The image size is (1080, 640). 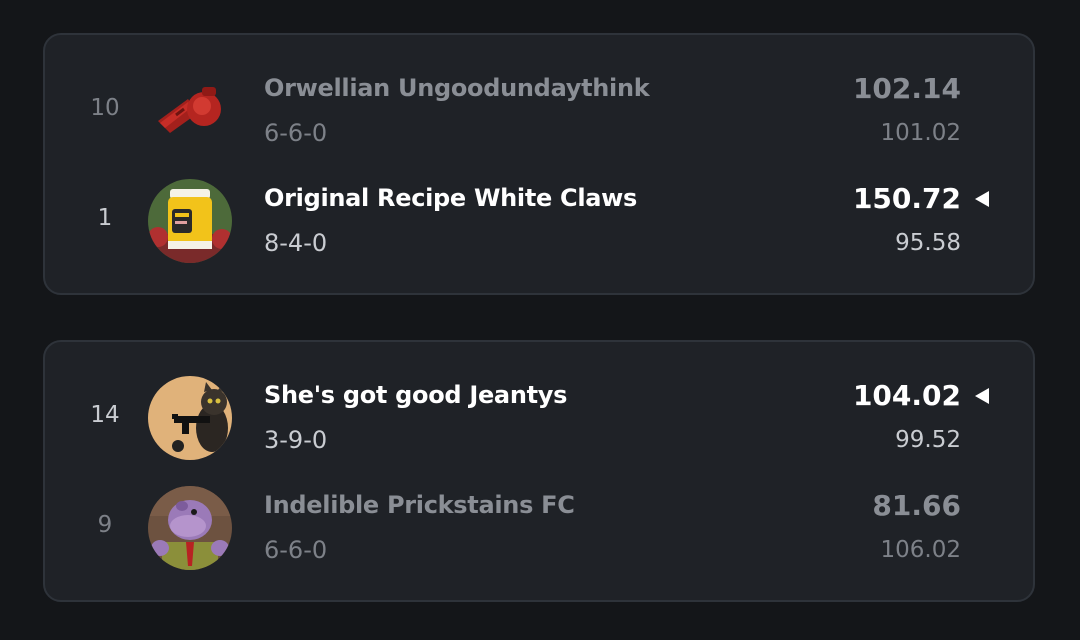 I want to click on team-seed: 1, so click(x=105, y=218).